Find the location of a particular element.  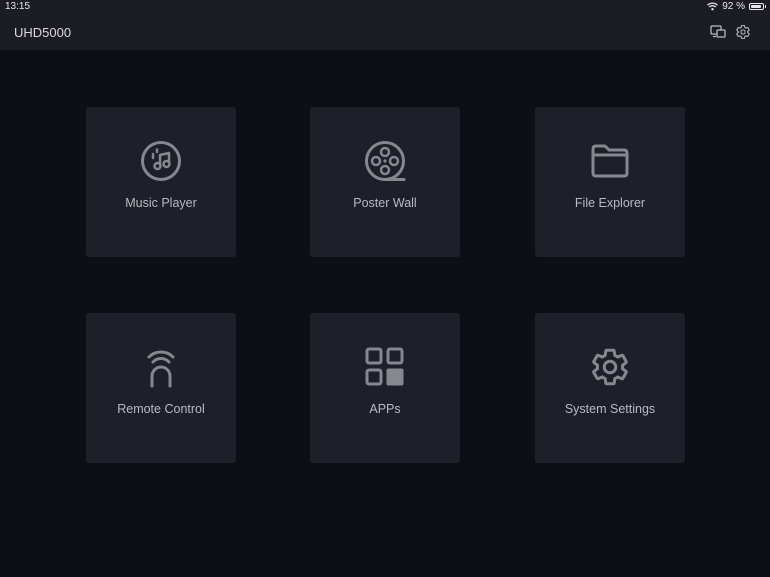

tile-remote-control: Remote Control is located at coordinates (161, 388).